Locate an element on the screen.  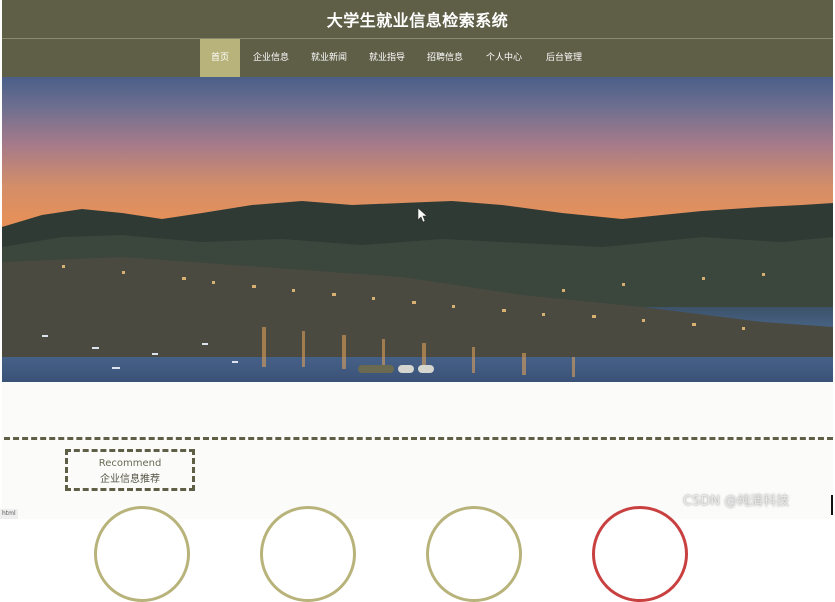
section-title-en: Recommend is located at coordinates (130, 463).